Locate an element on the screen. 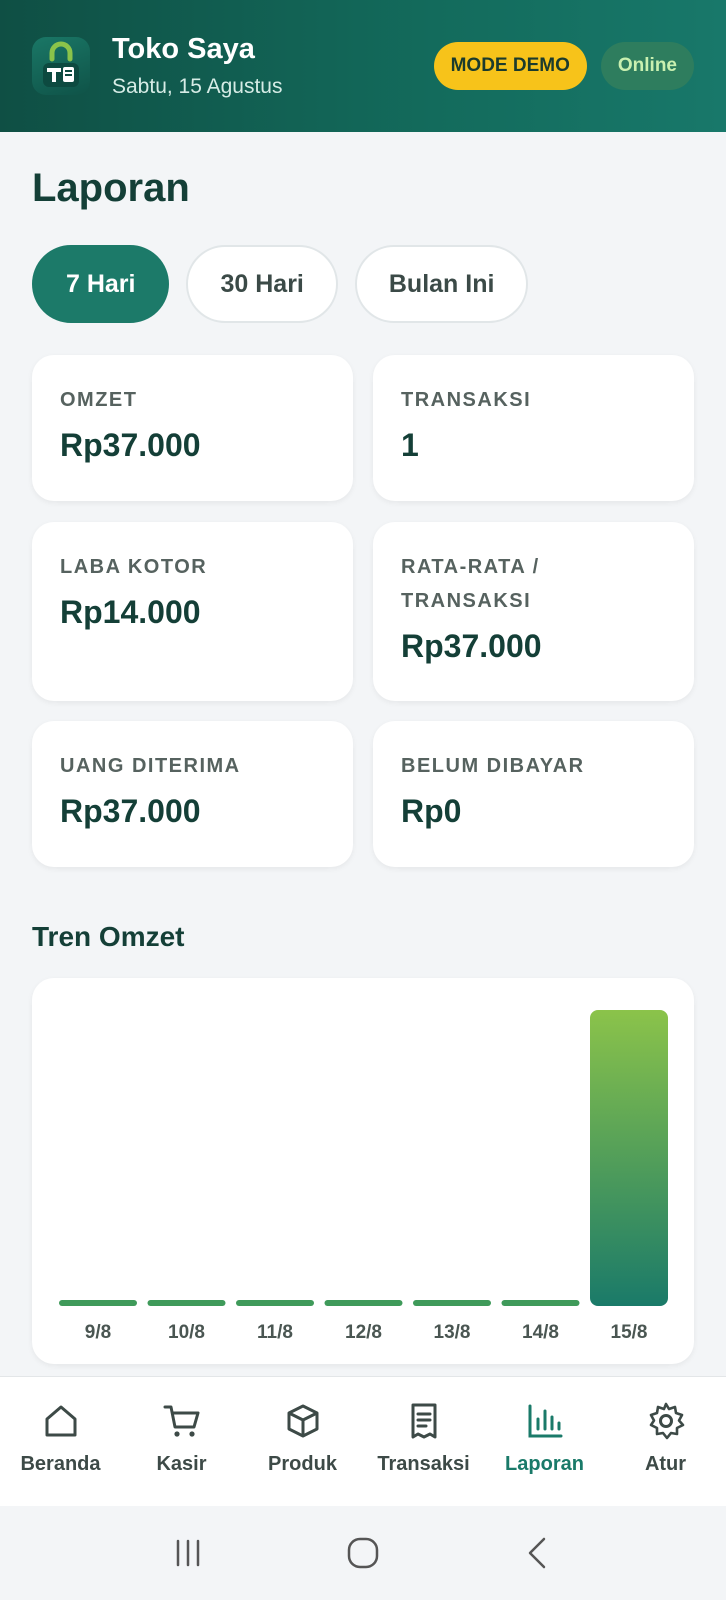 The height and width of the screenshot is (1600, 726). store-logo is located at coordinates (61, 66).